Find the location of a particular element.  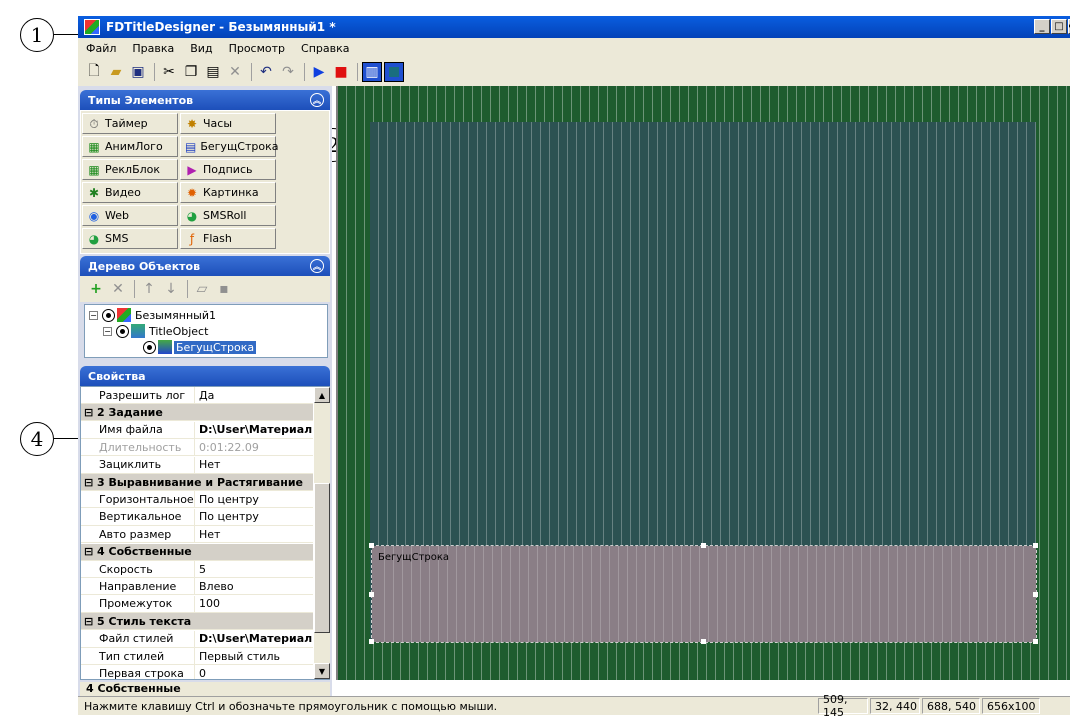

property-row: Тип стилей Первый стиль is located at coordinates (197, 656).